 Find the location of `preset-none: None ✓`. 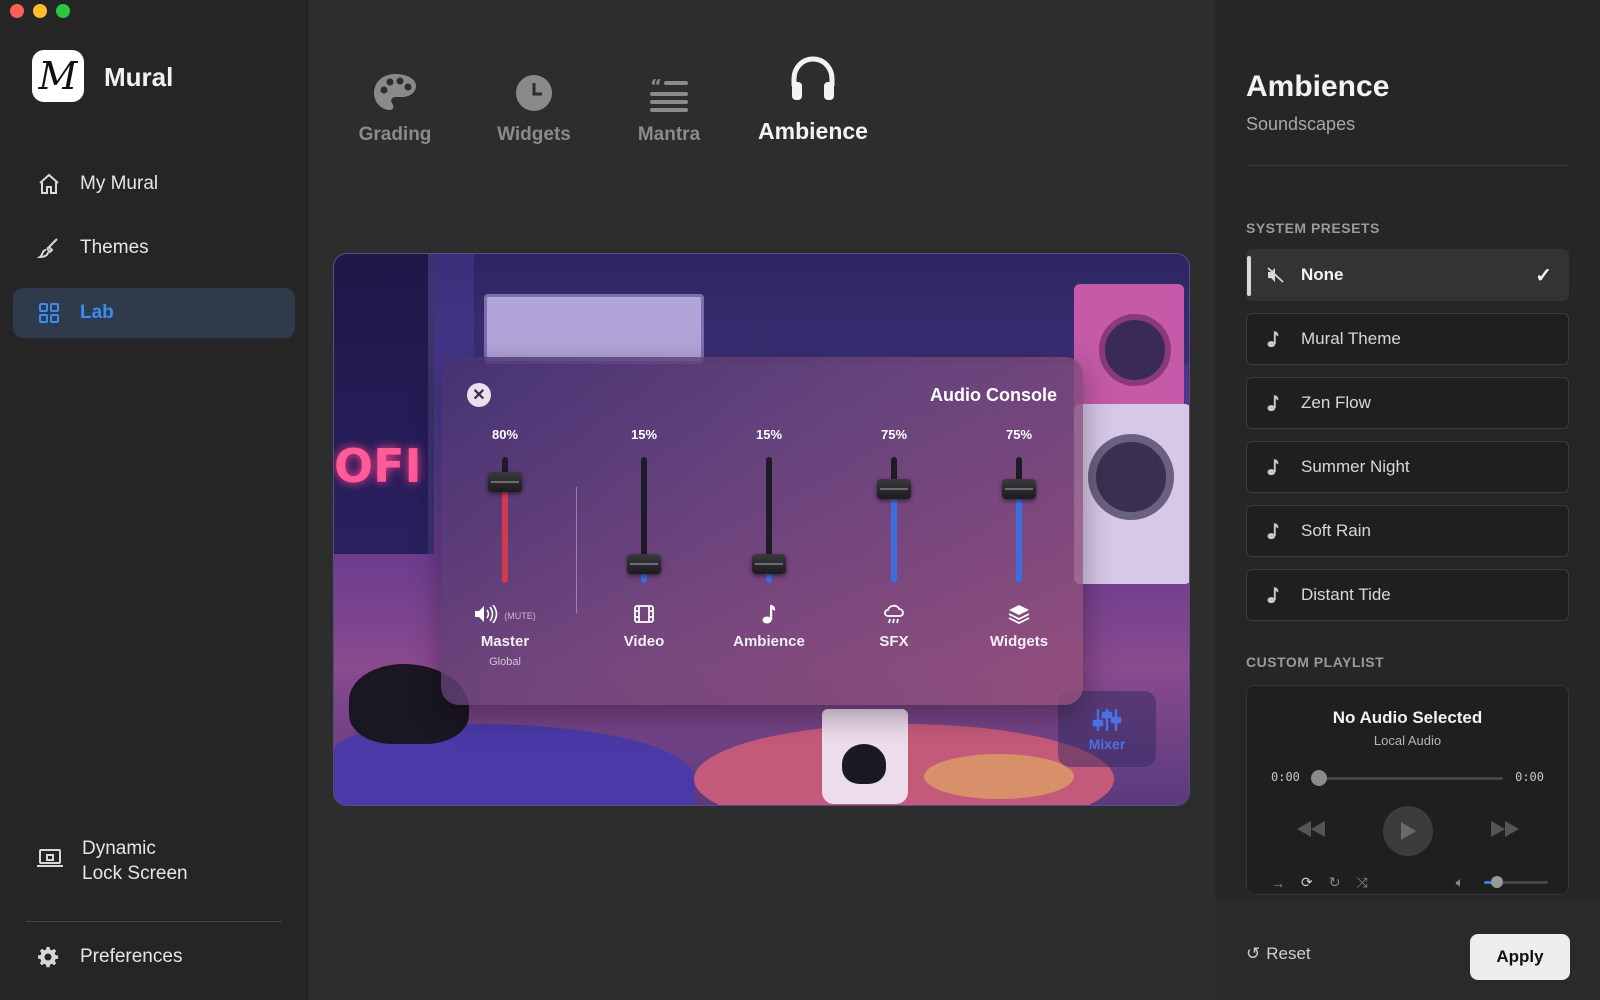

preset-none: None ✓ is located at coordinates (1407, 275).